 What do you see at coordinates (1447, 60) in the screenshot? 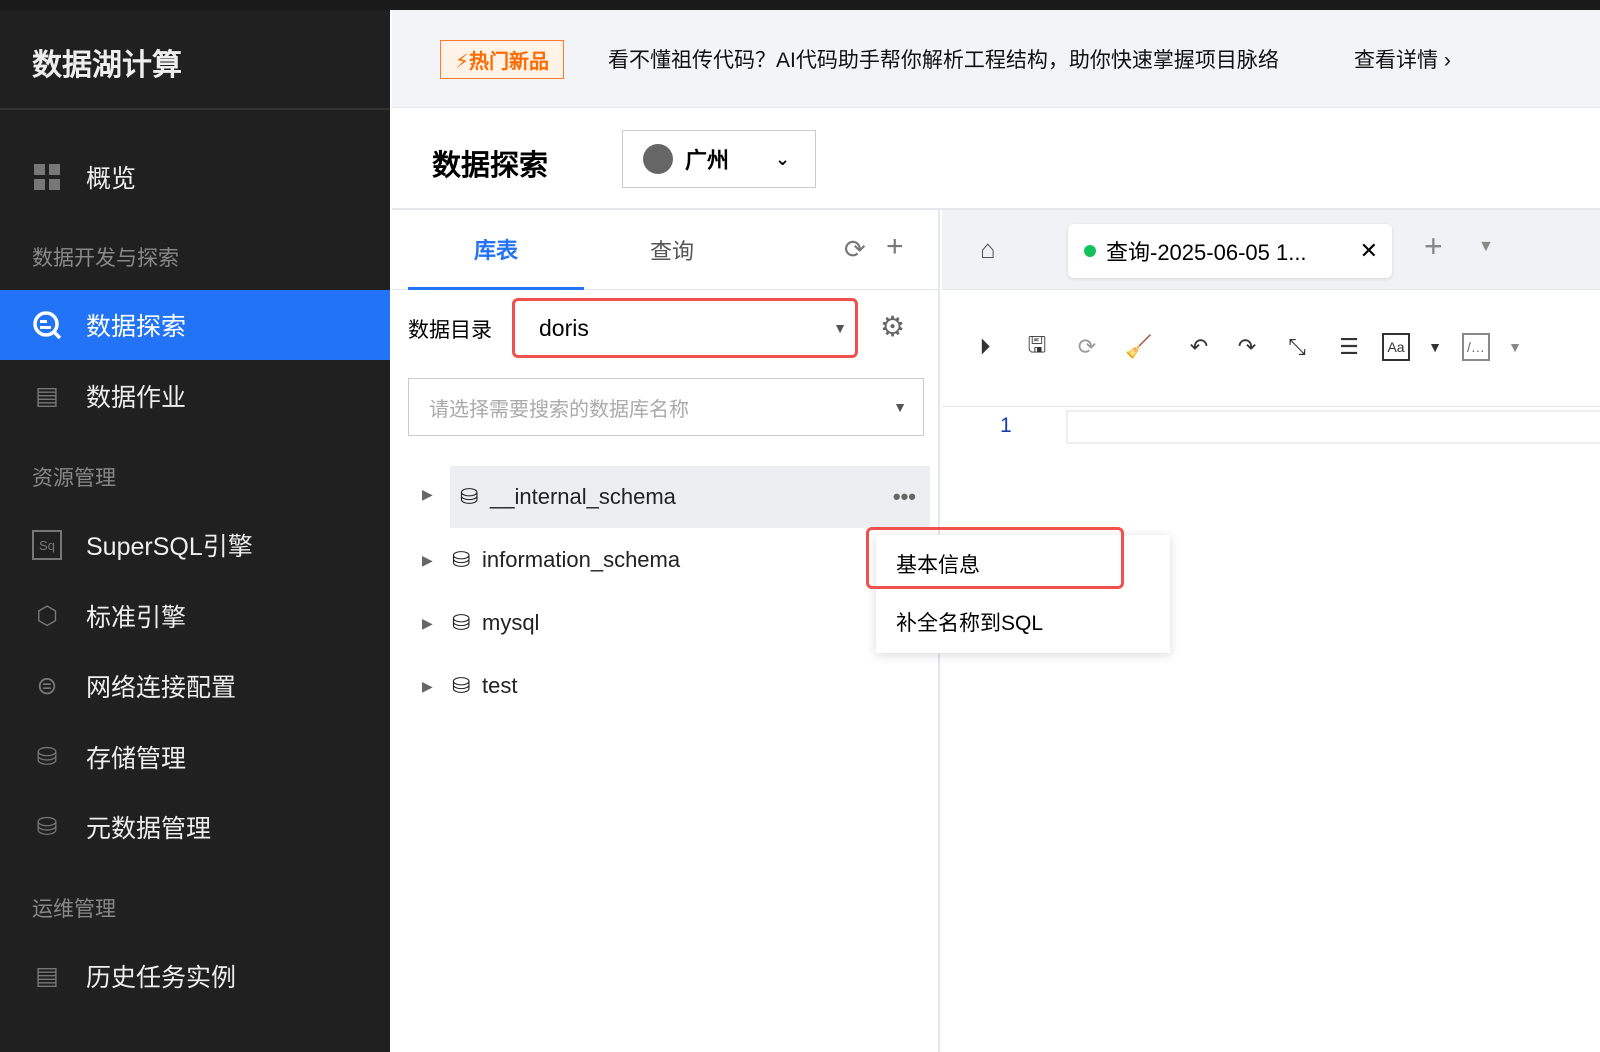
I see `chevron-right-icon: ›` at bounding box center [1447, 60].